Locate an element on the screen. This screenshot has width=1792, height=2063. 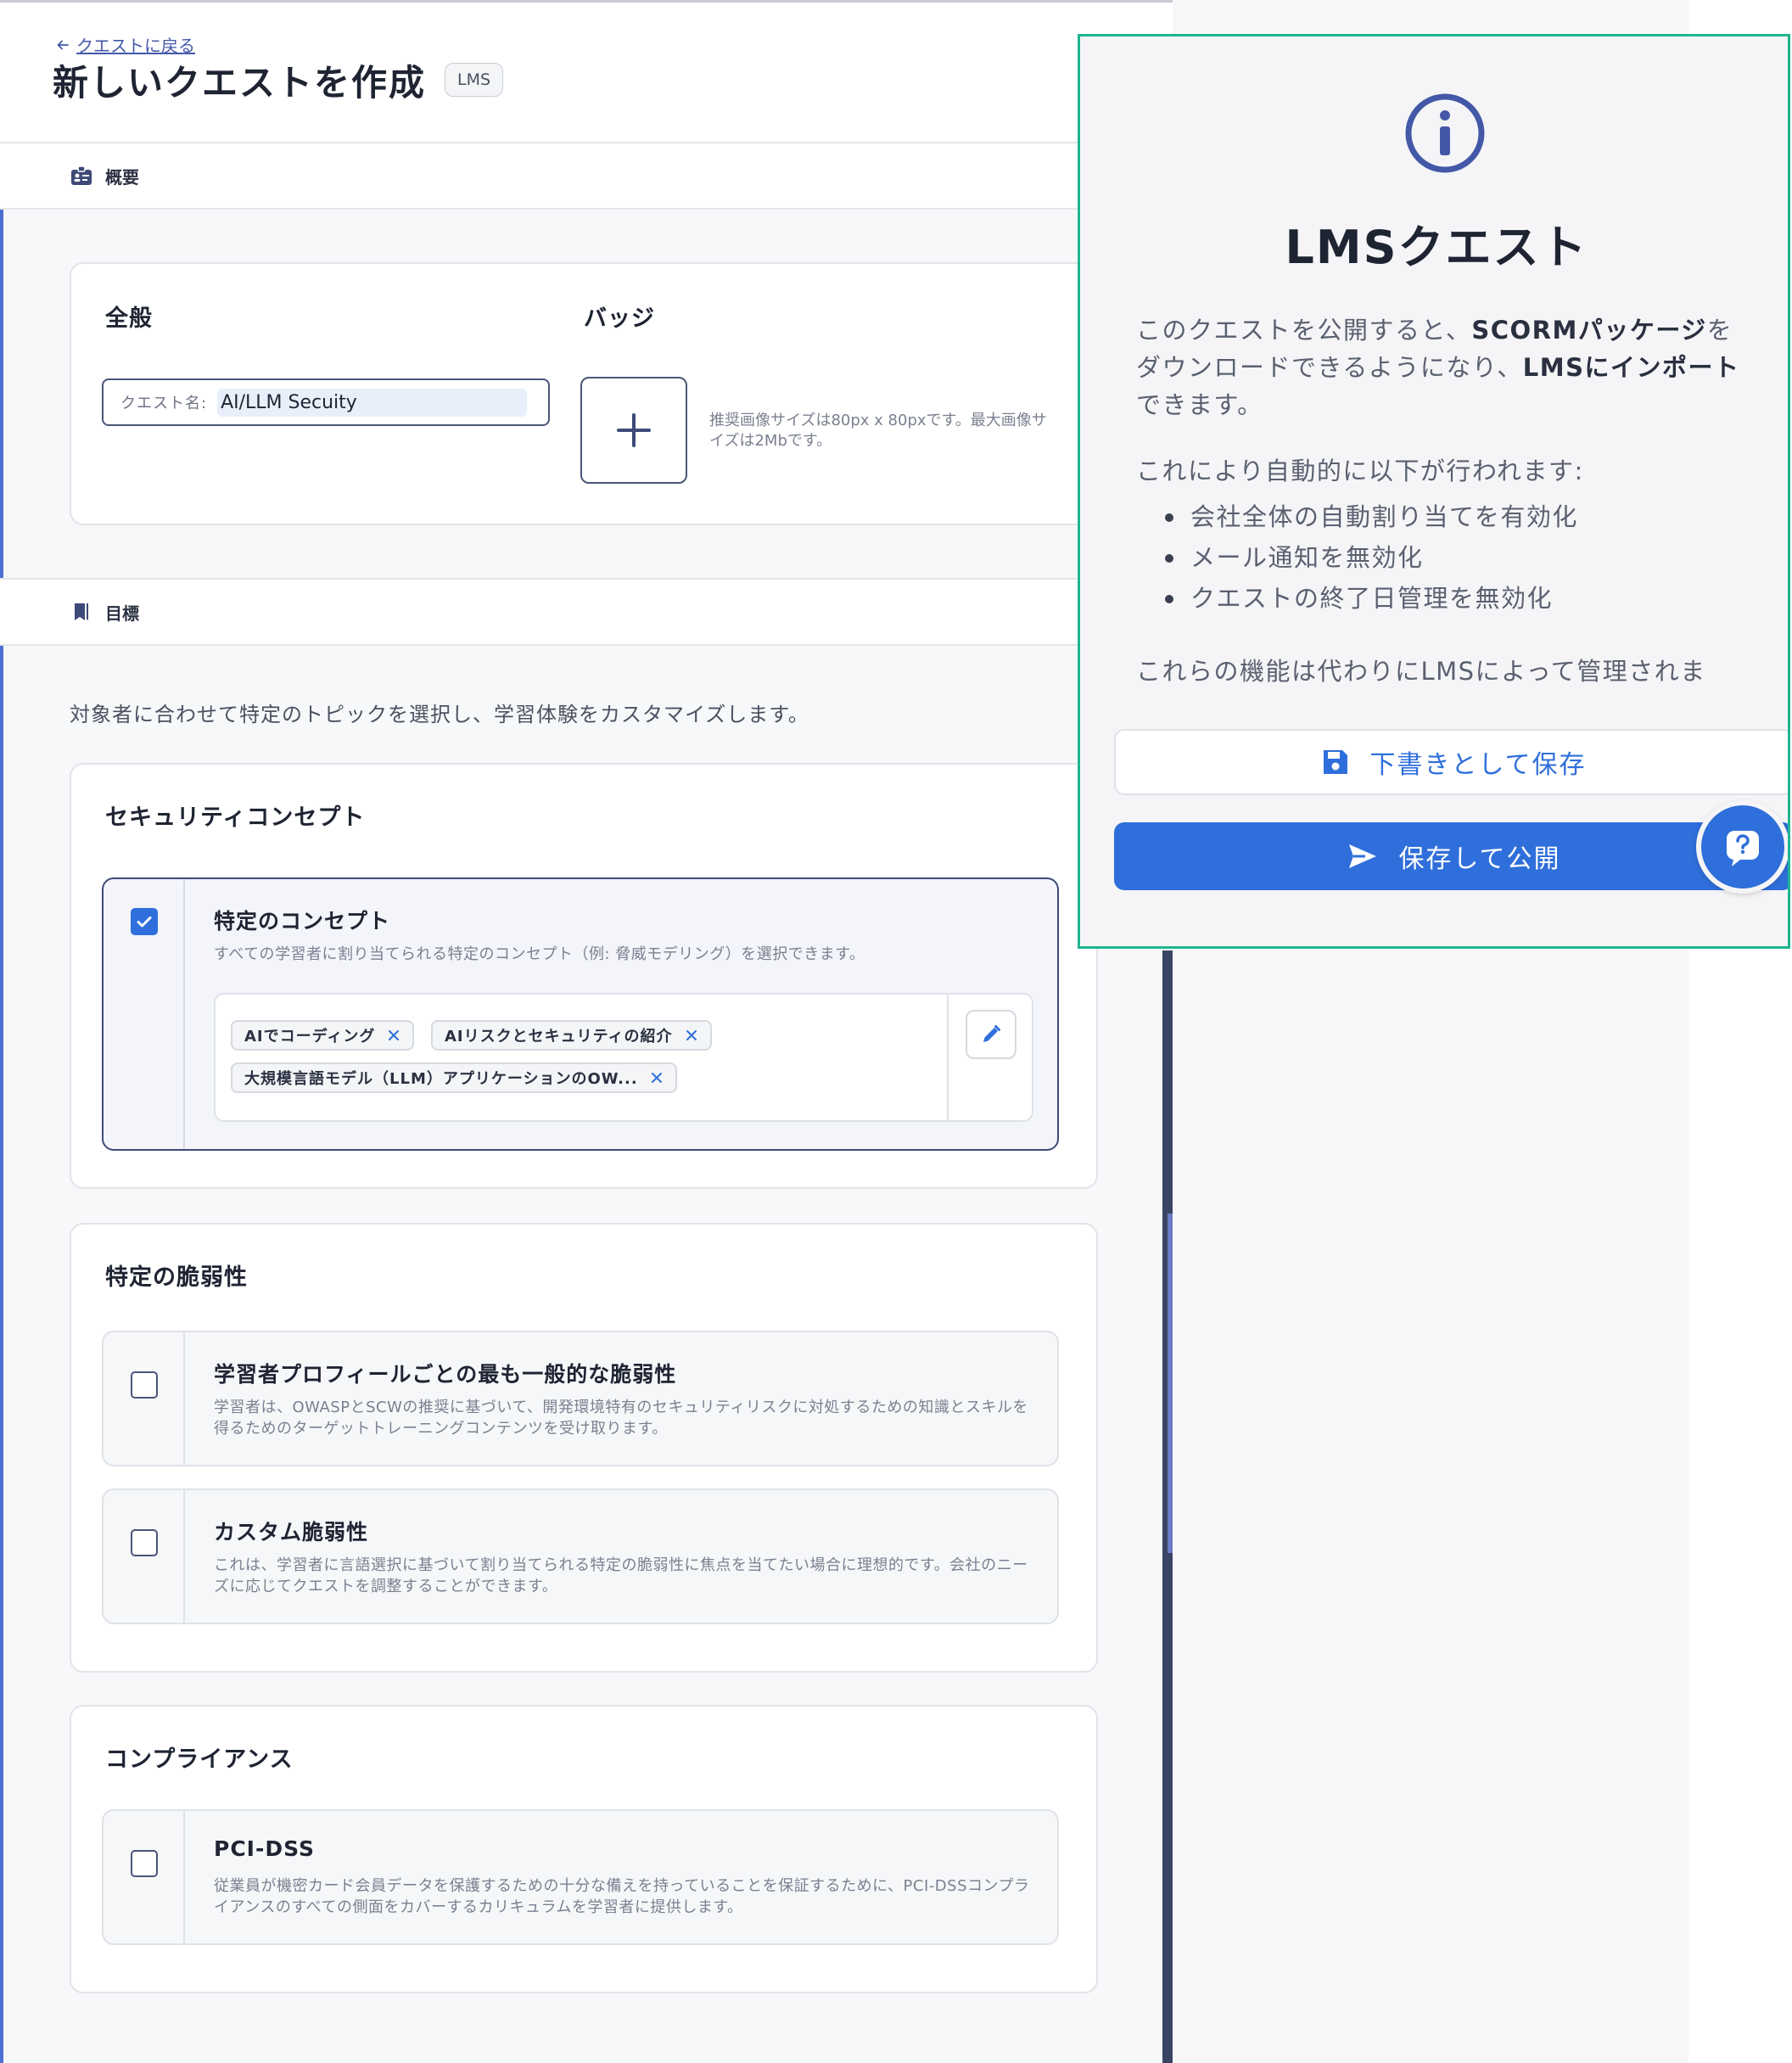
edit-concepts-button is located at coordinates (991, 1034).